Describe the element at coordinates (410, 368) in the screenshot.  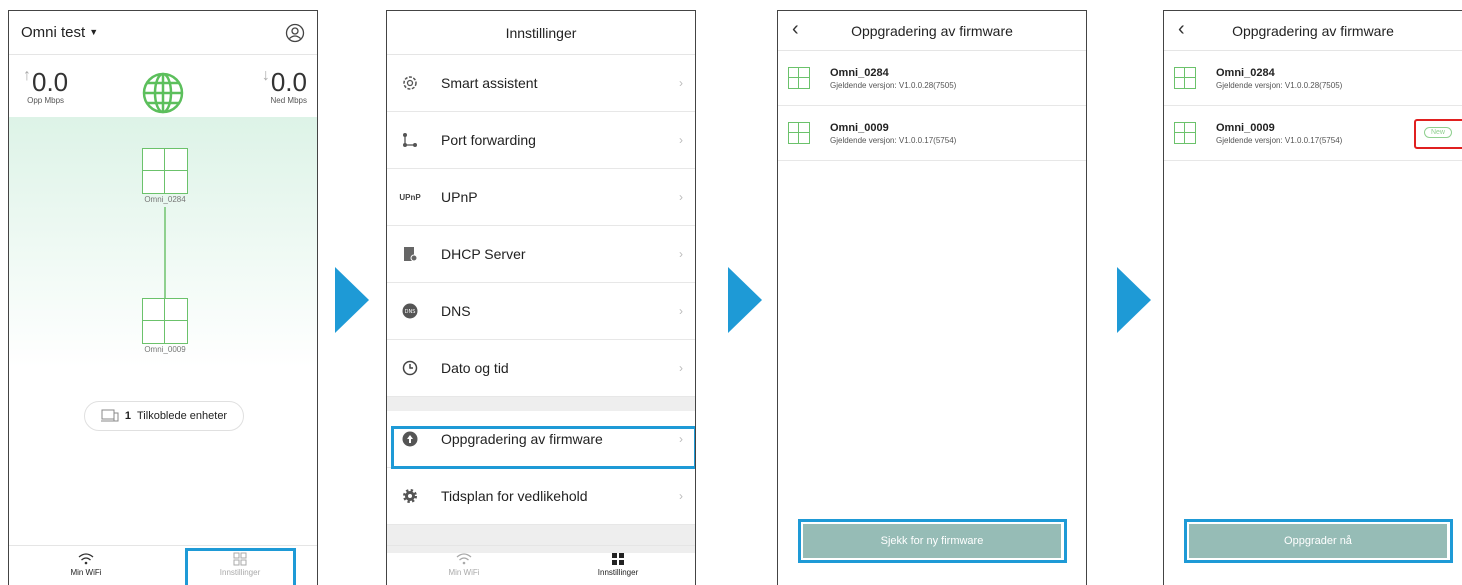
I see `clock-icon` at that location.